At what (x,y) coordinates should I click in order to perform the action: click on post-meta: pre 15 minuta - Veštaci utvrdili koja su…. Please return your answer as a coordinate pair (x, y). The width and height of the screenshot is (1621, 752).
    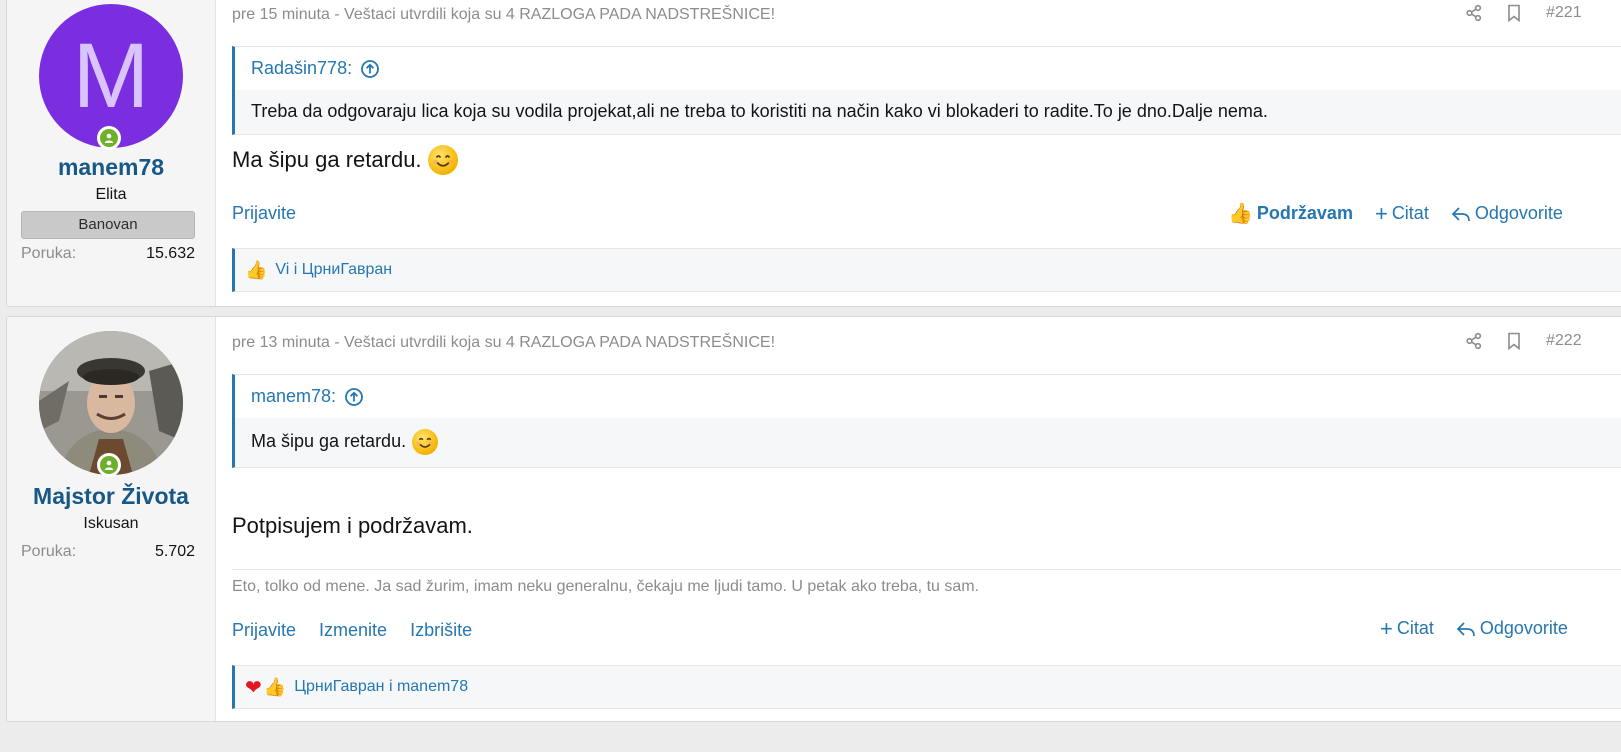
    Looking at the image, I should click on (503, 15).